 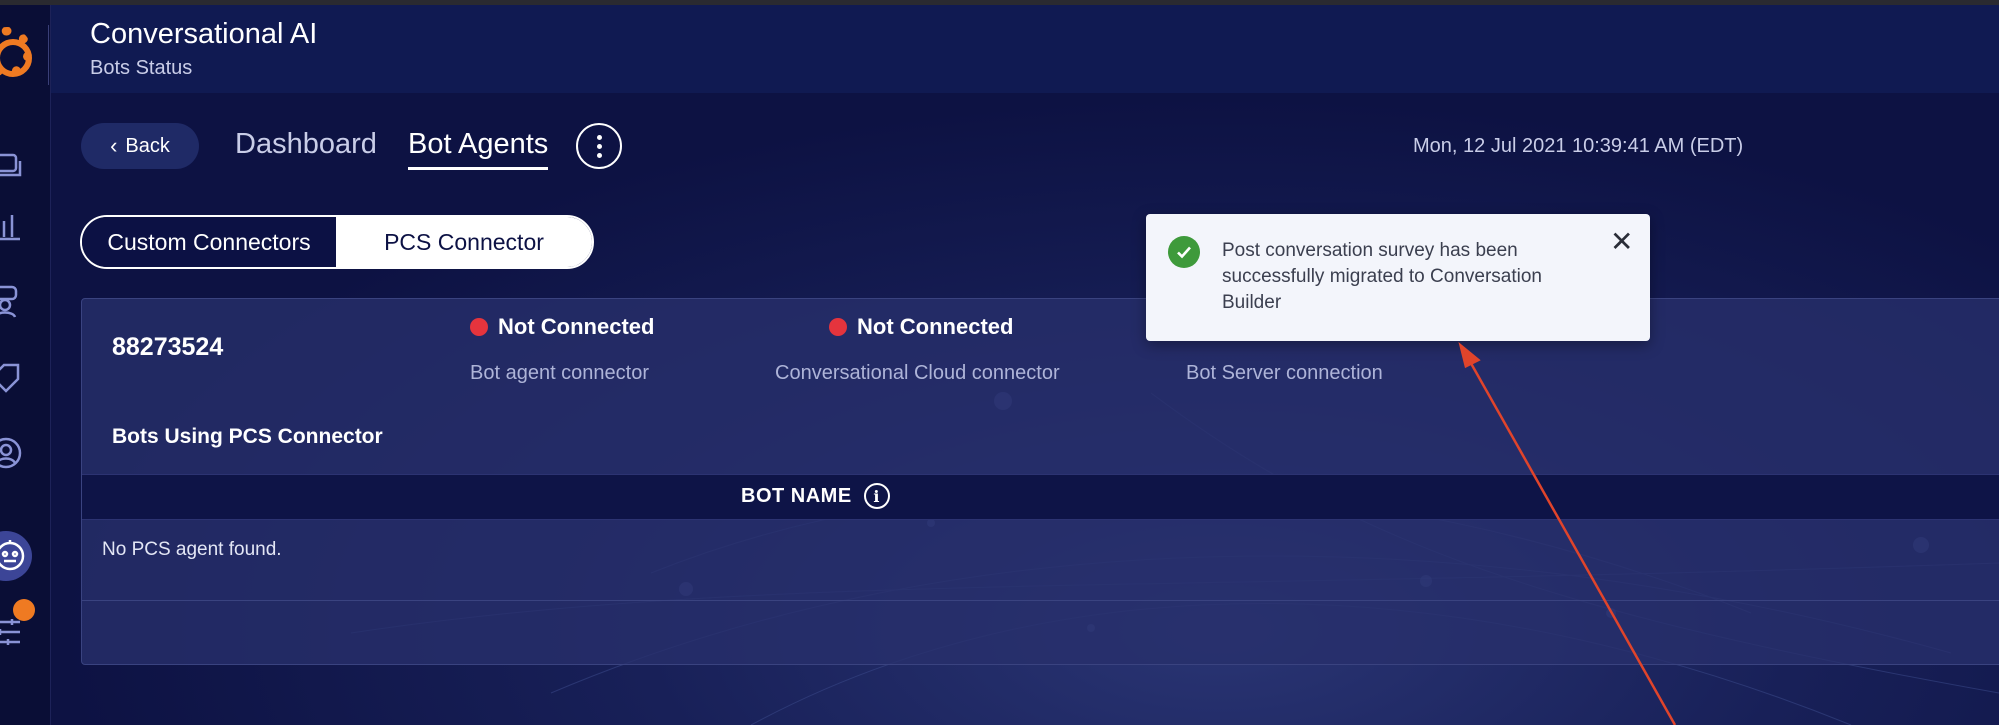 What do you see at coordinates (204, 34) in the screenshot?
I see `app-title: Conversational AI` at bounding box center [204, 34].